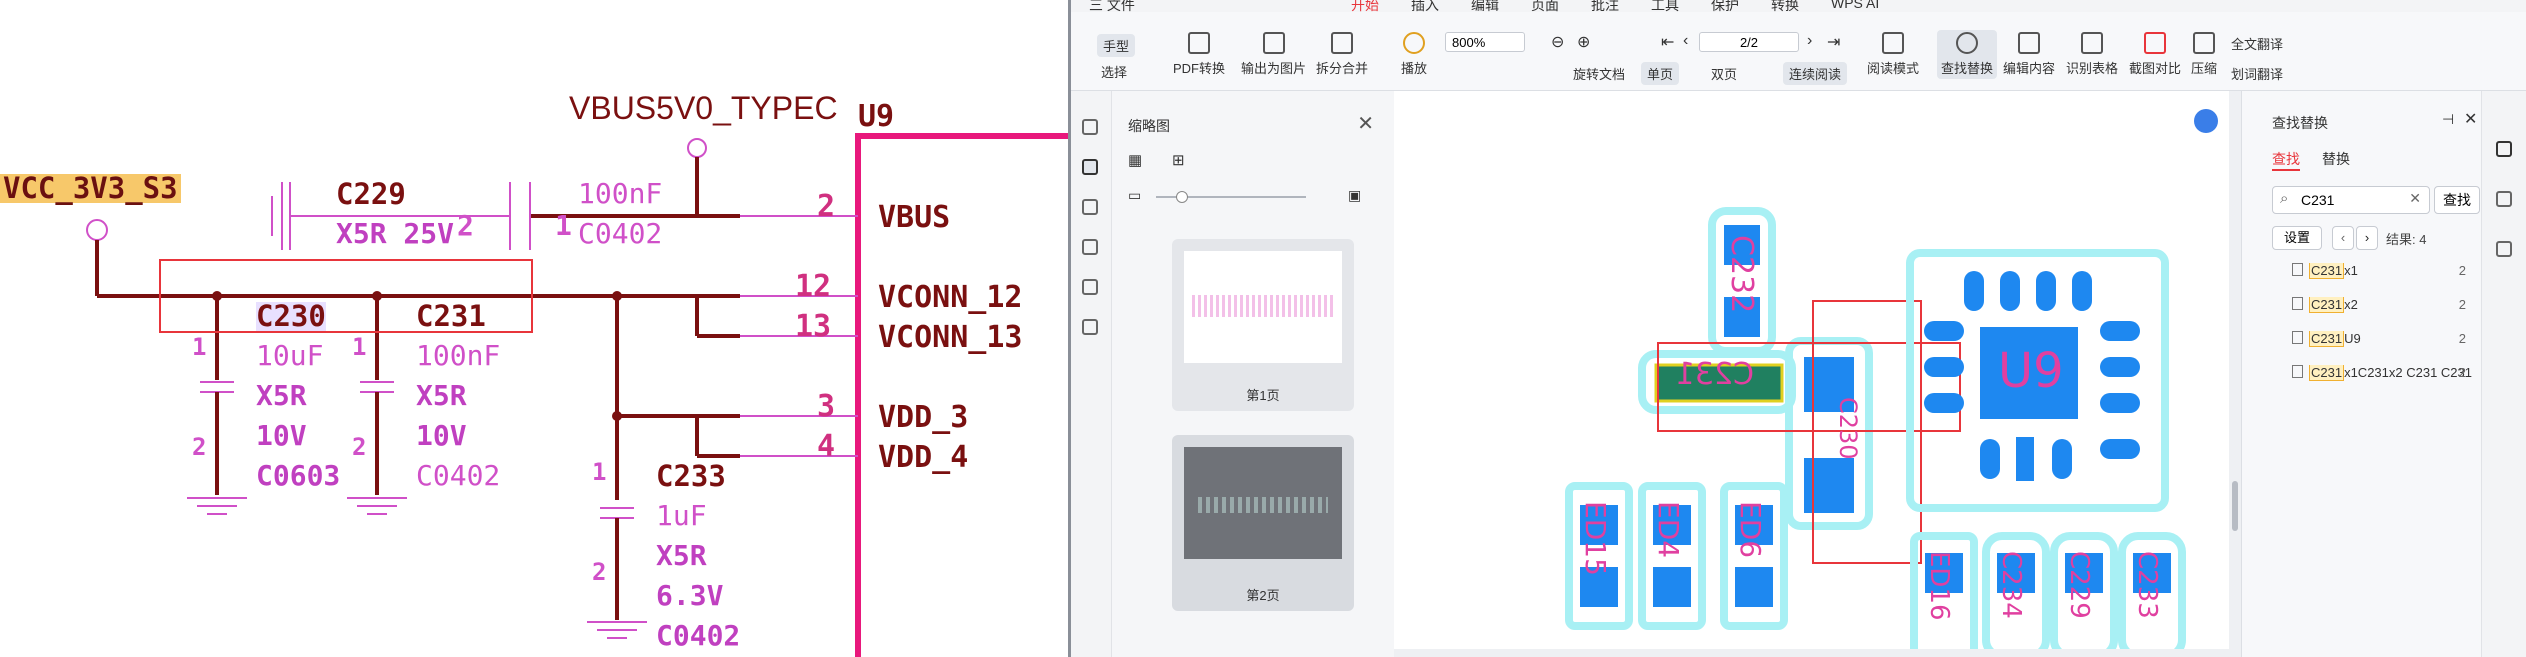 Image resolution: width=2526 pixels, height=657 pixels. I want to click on compress-button: 压缩, so click(2204, 54).